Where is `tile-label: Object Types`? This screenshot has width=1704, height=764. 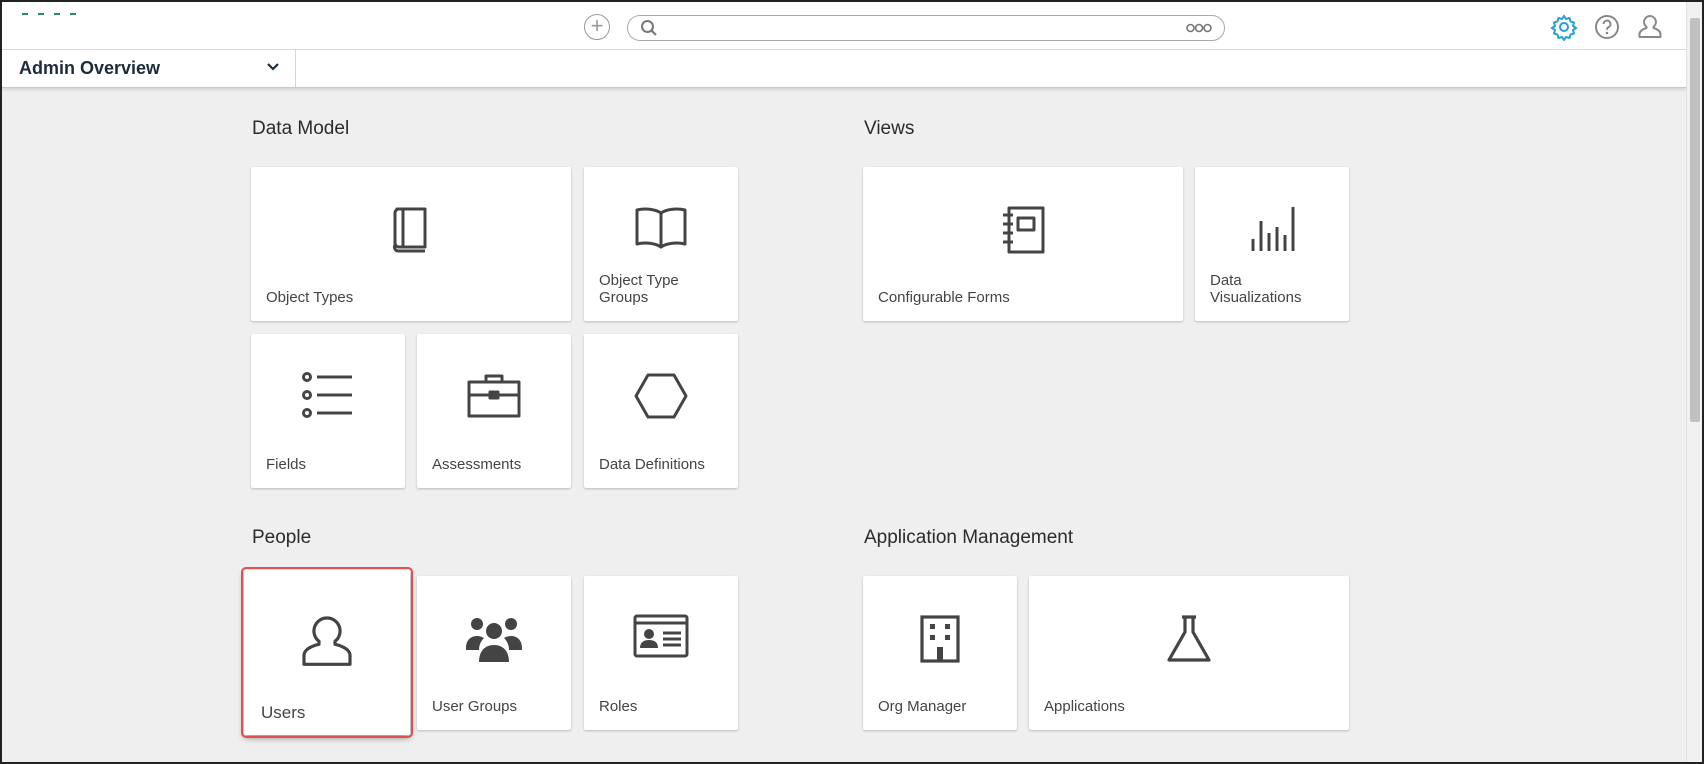
tile-label: Object Types is located at coordinates (310, 297).